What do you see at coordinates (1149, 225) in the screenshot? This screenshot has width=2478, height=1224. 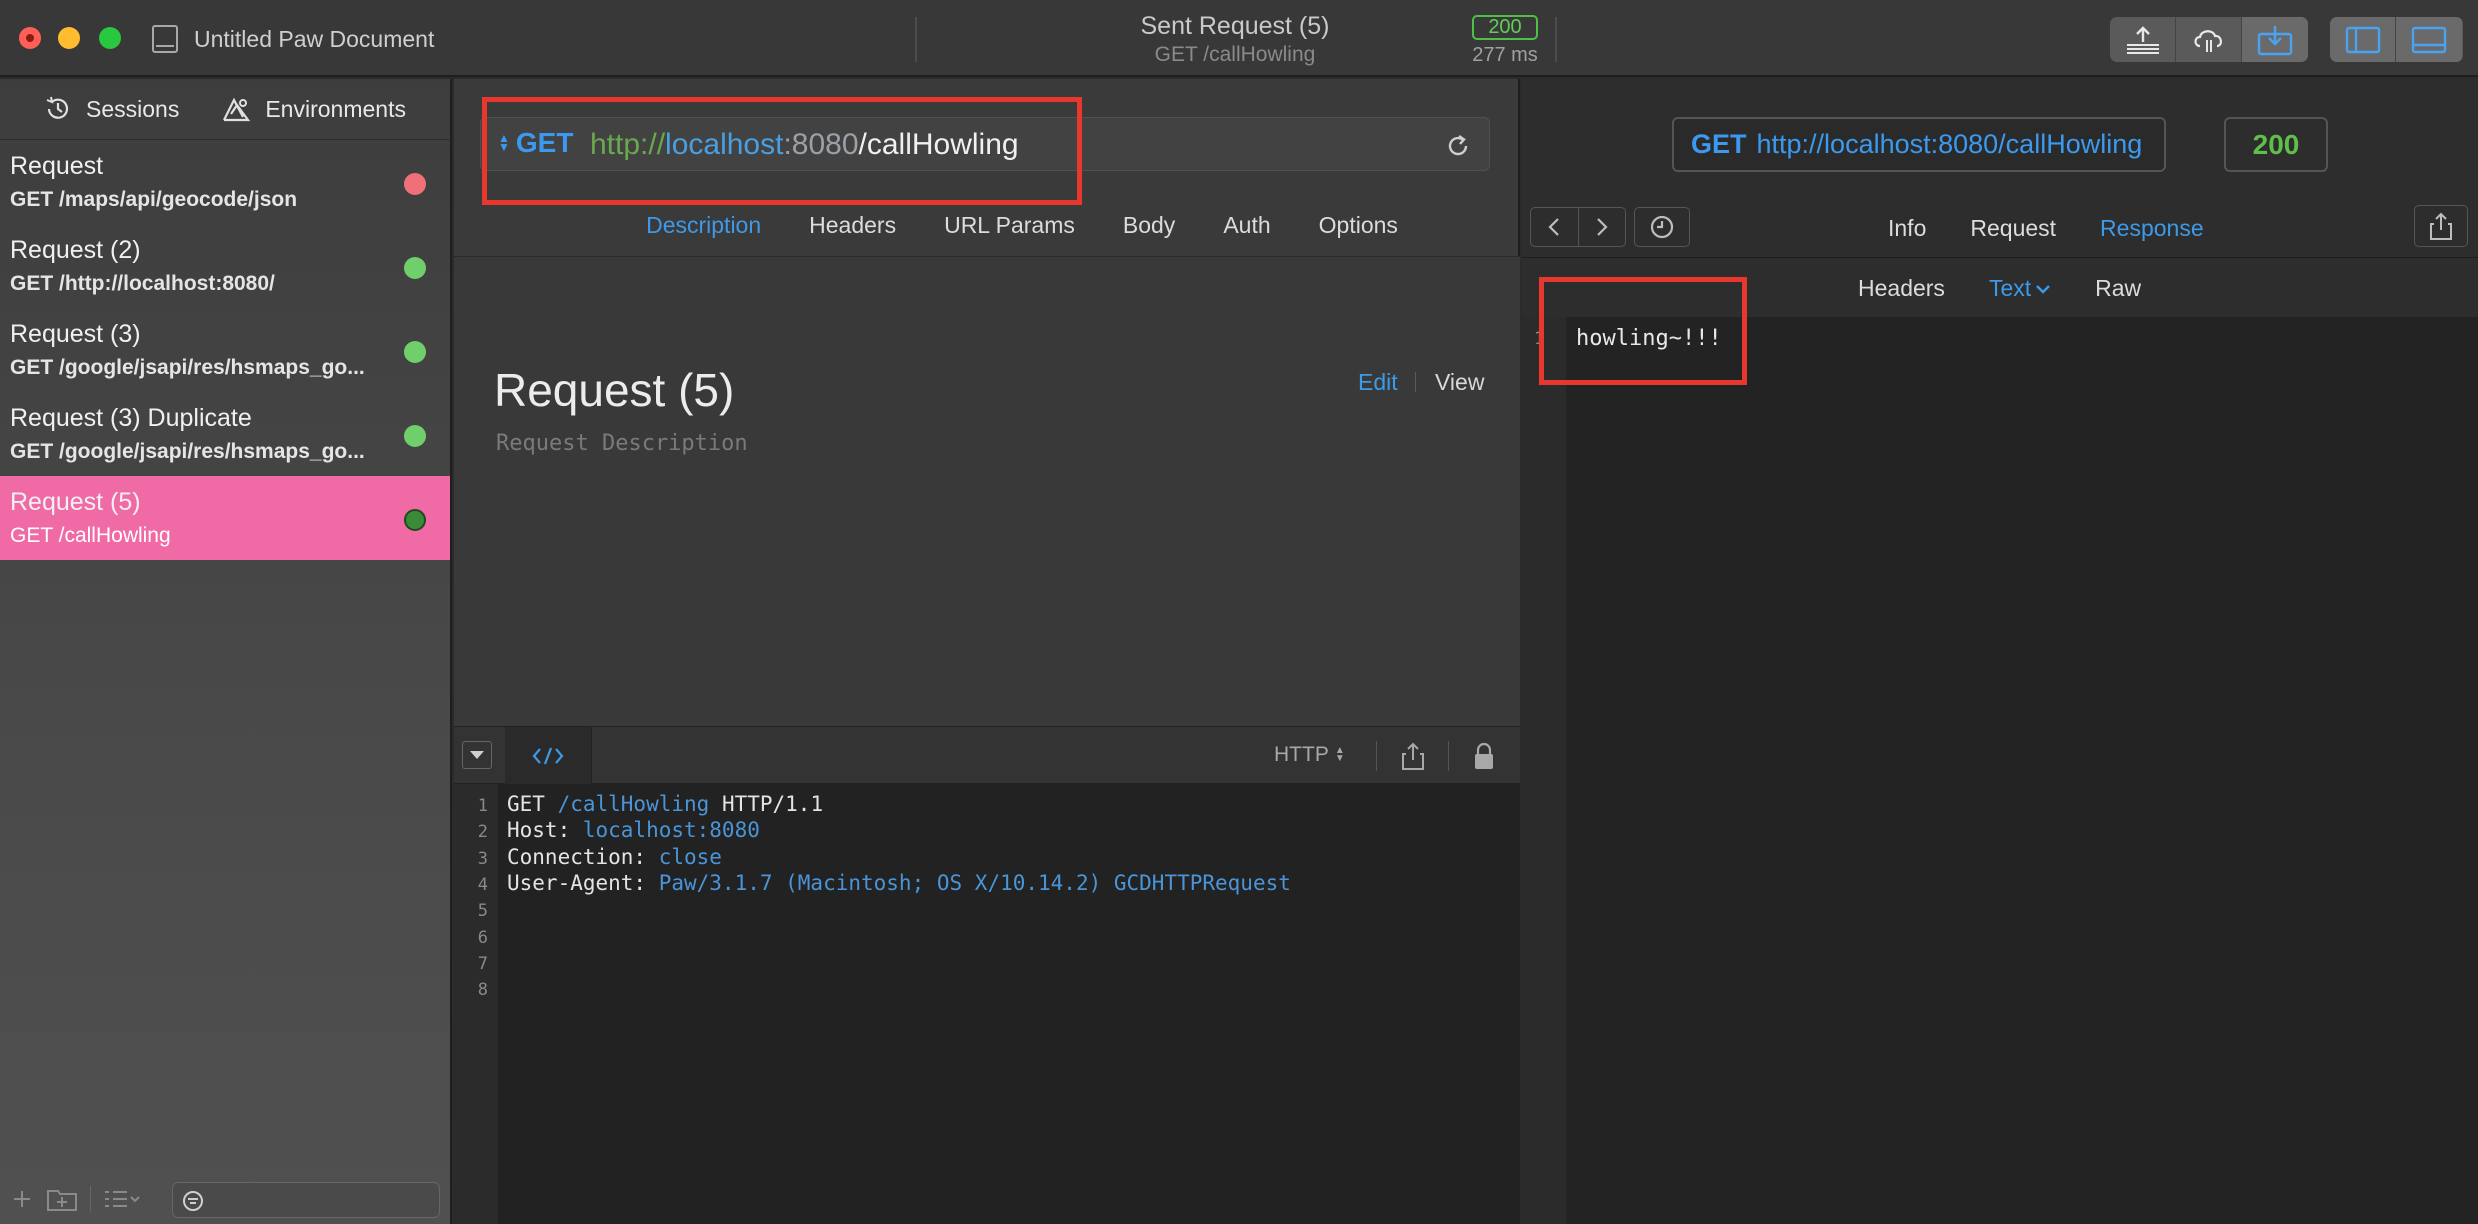 I see `tab-body: Body` at bounding box center [1149, 225].